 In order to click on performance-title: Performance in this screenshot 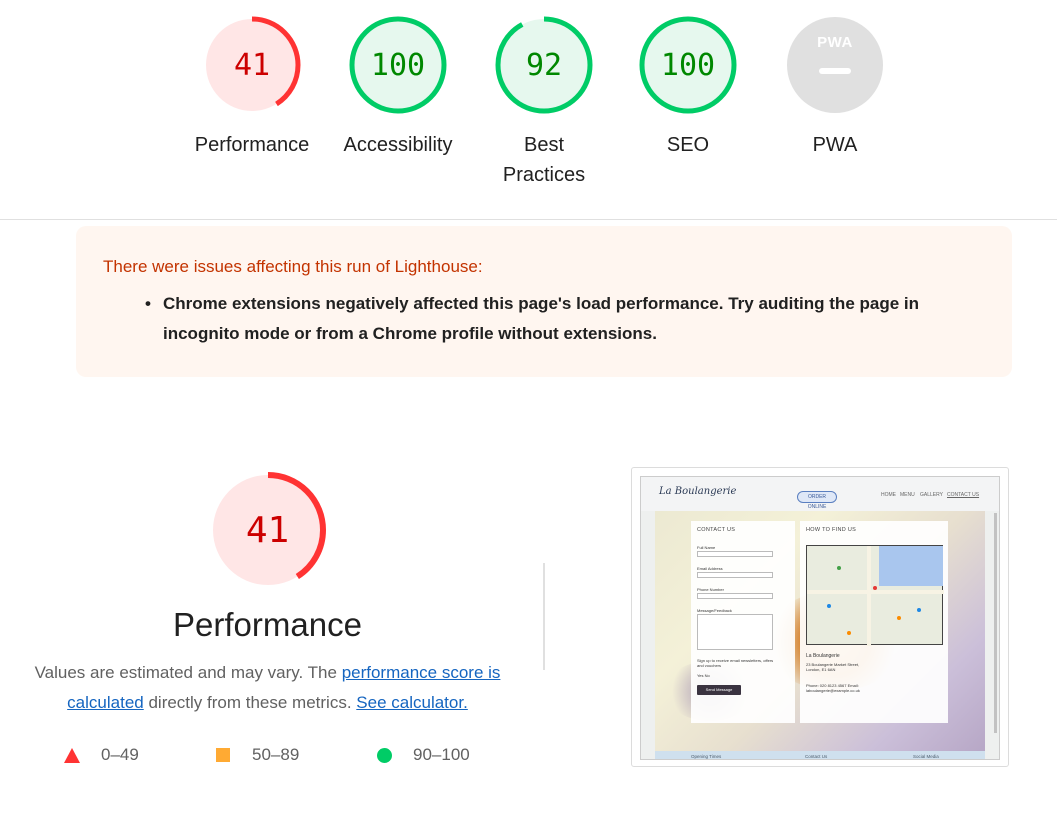, I will do `click(267, 624)`.